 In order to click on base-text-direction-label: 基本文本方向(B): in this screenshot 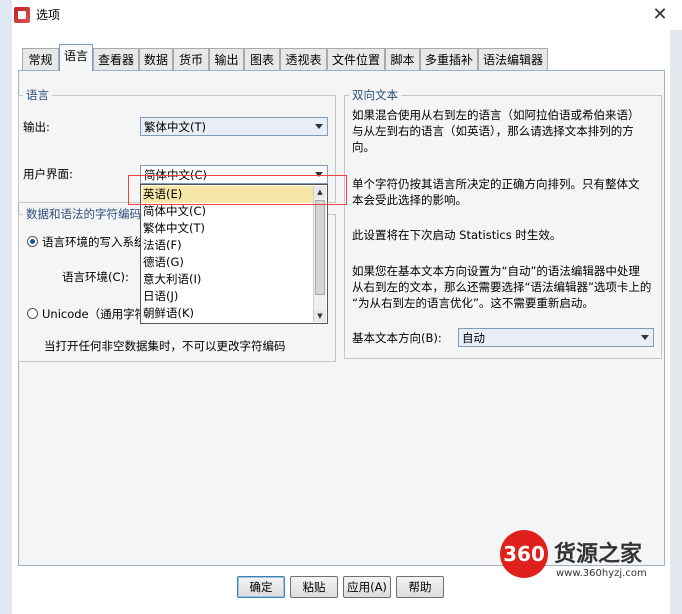, I will do `click(397, 338)`.